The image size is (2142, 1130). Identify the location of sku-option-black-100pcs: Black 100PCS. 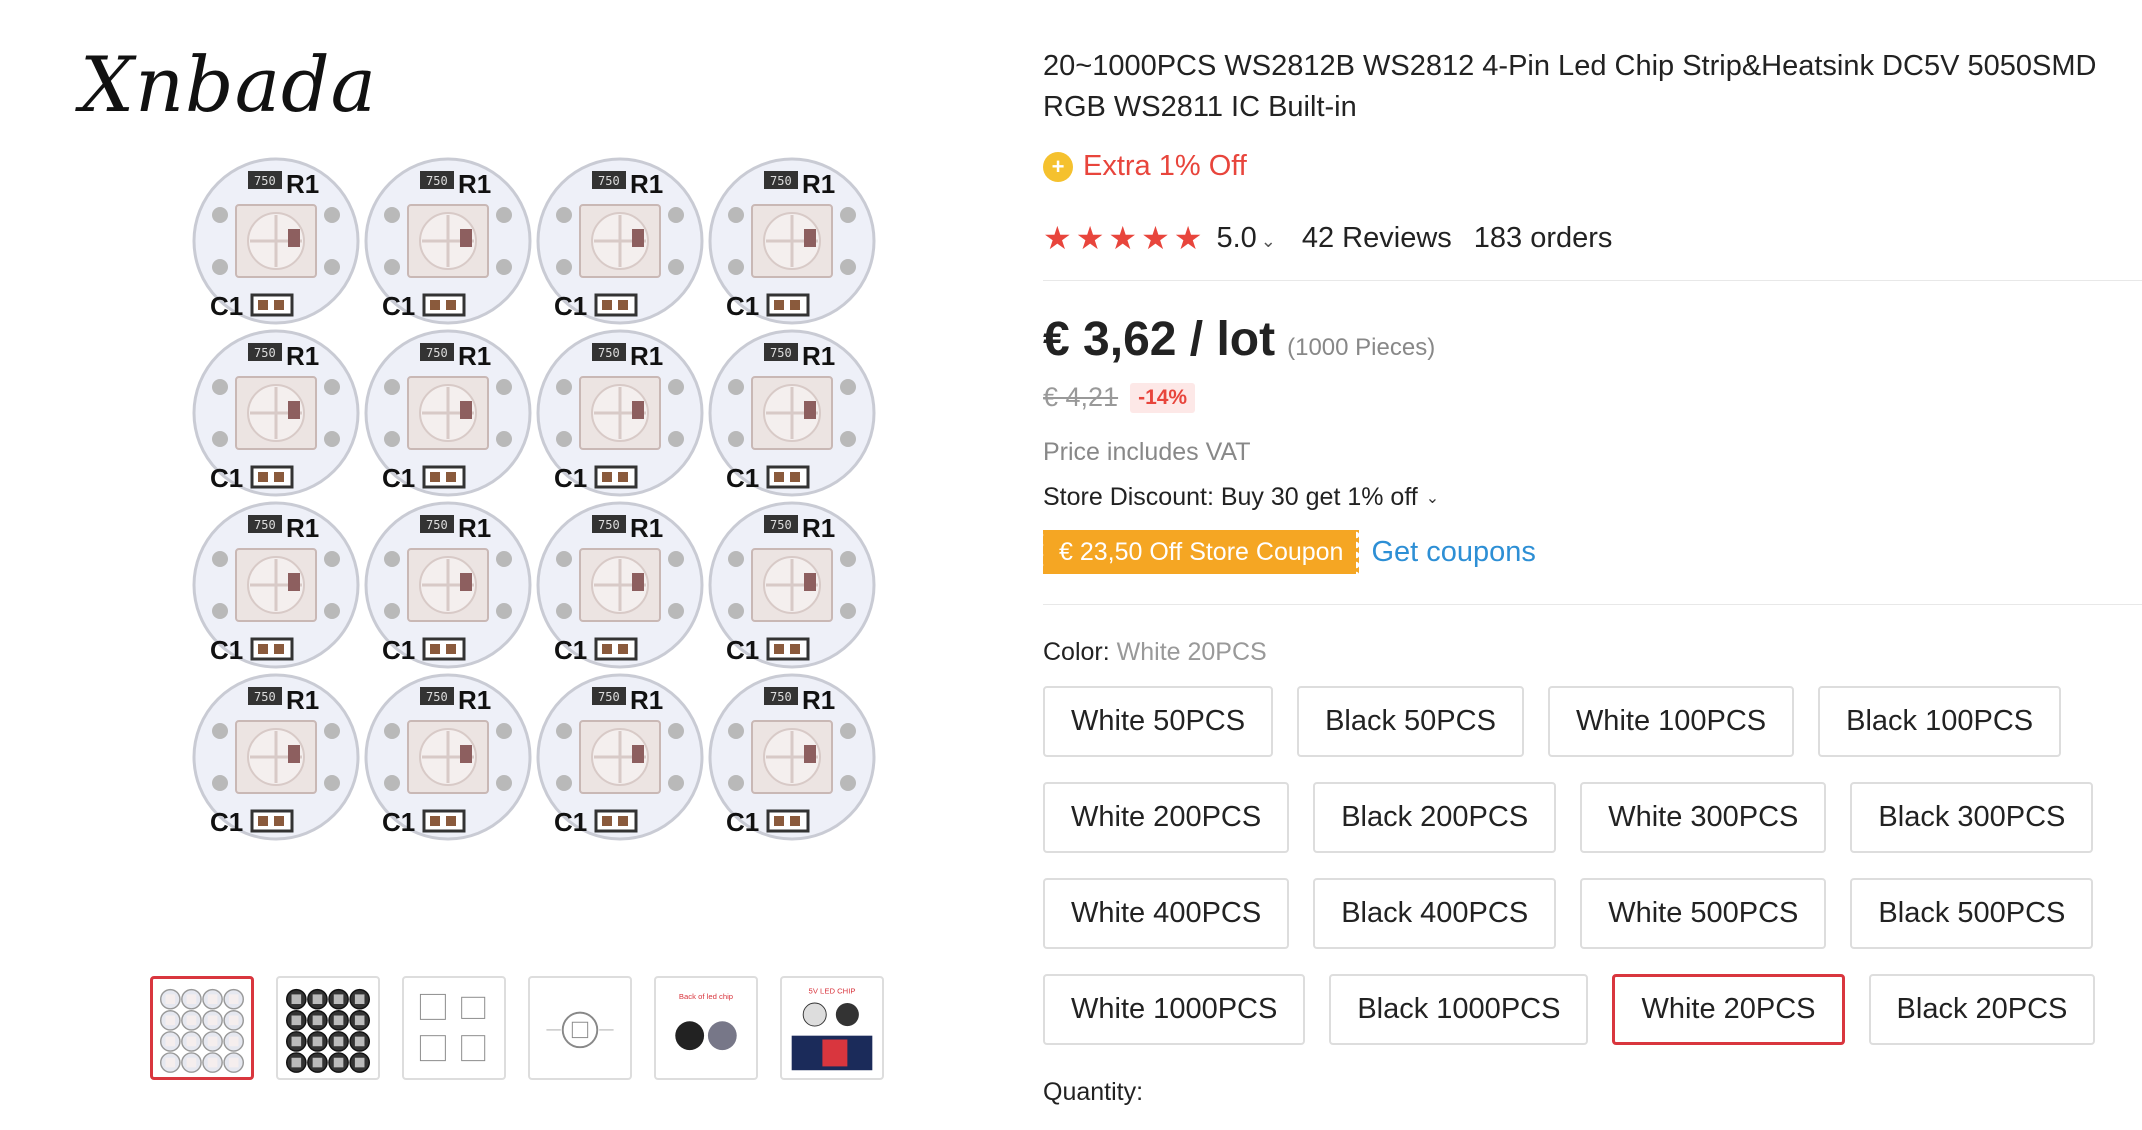
(1940, 721).